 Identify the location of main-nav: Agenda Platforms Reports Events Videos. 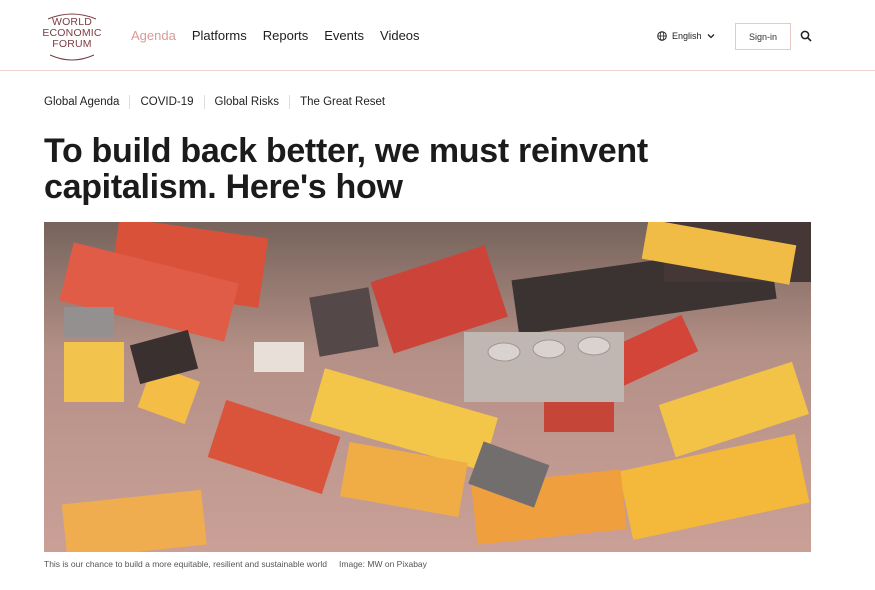
(275, 35).